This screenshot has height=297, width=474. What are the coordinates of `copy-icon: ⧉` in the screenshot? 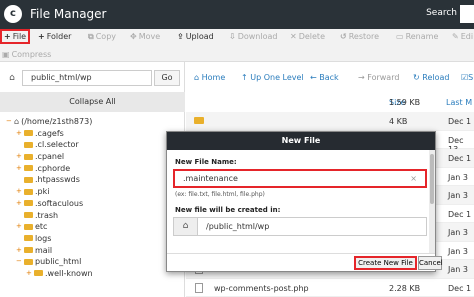 It's located at (91, 36).